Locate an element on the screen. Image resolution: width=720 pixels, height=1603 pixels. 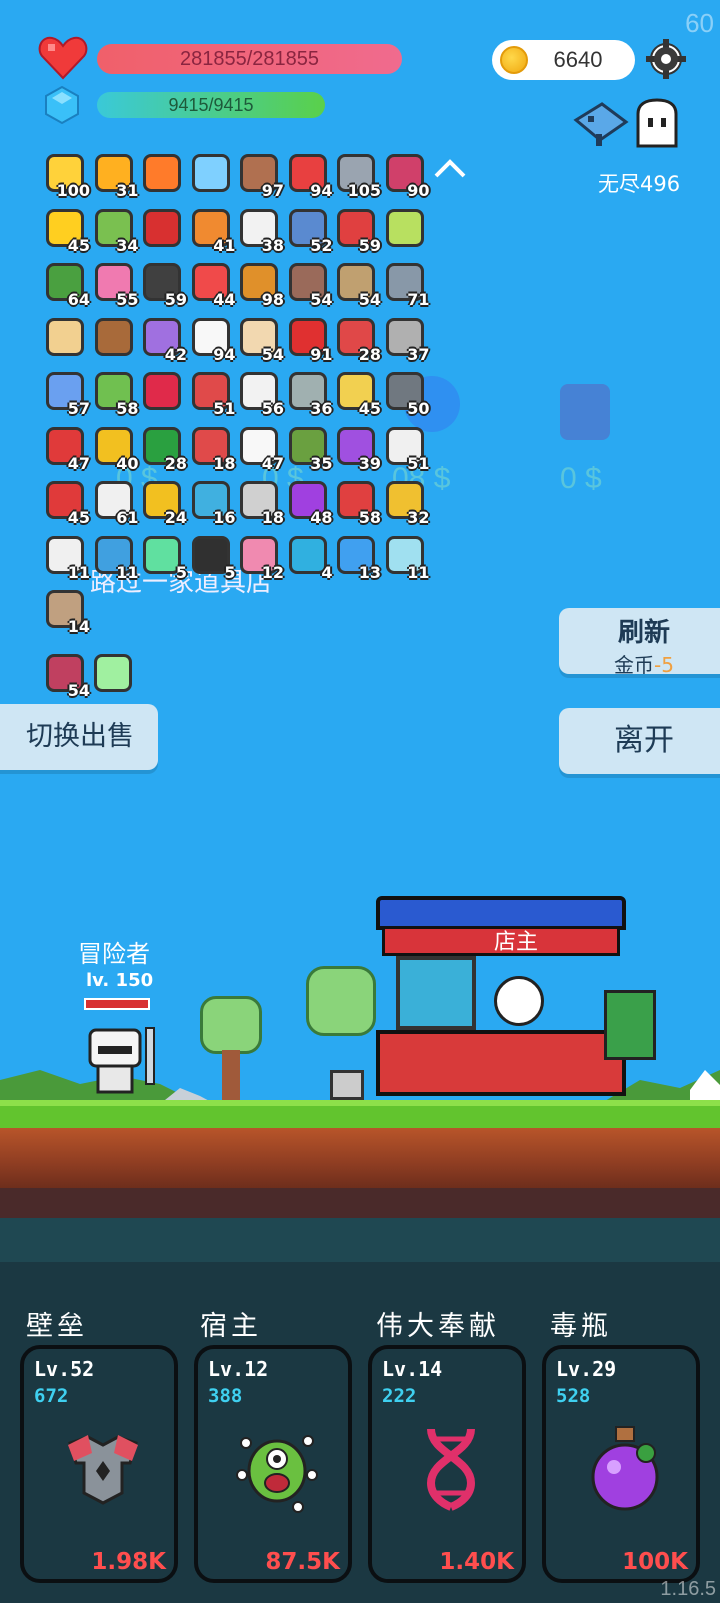
item-count: 71 is located at coordinates (418, 299).